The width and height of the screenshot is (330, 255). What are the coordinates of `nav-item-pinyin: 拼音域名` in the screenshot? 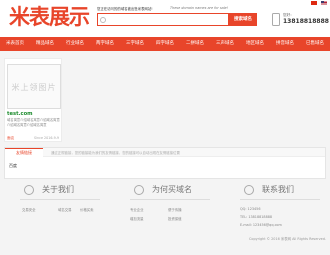 It's located at (285, 44).